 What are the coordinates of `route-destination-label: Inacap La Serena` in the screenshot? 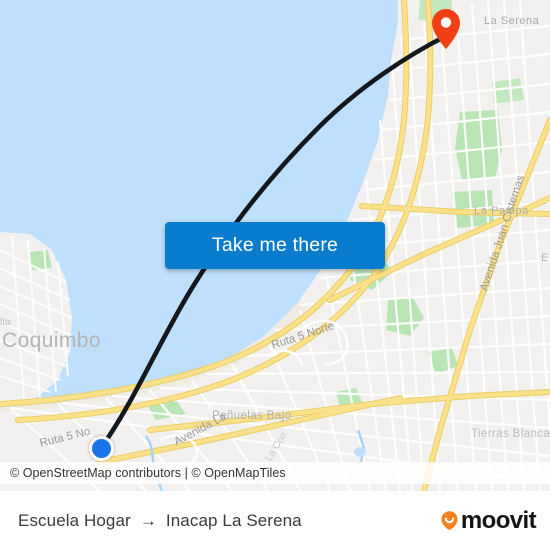 It's located at (233, 520).